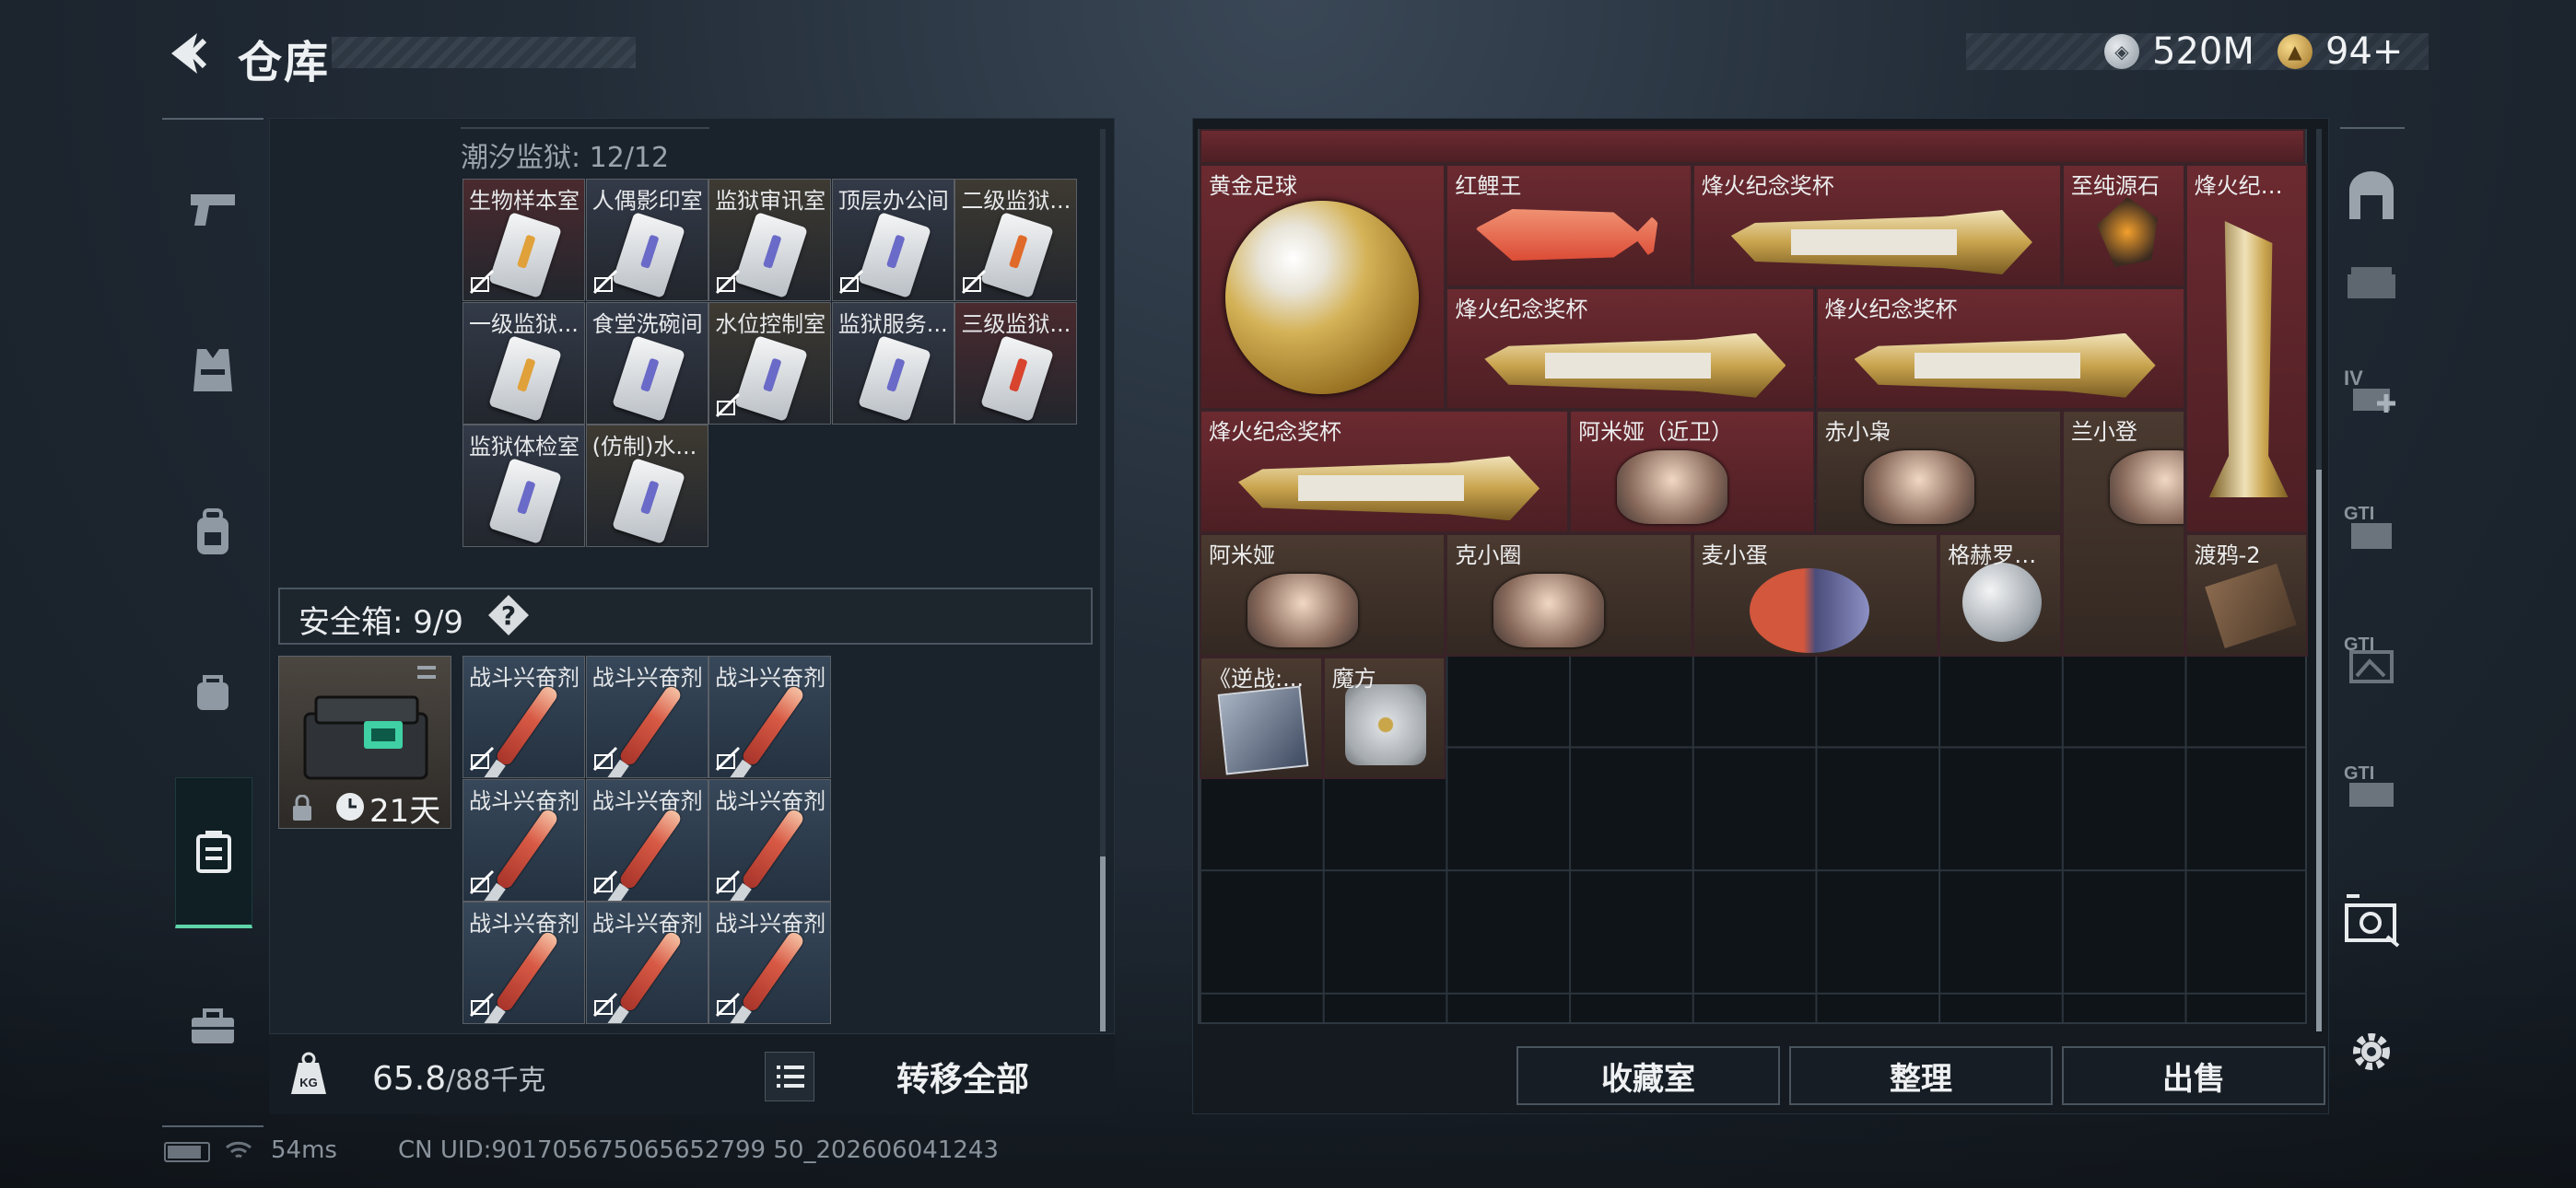  What do you see at coordinates (1734, 555) in the screenshot?
I see `collection-item-name: 麦小蛋` at bounding box center [1734, 555].